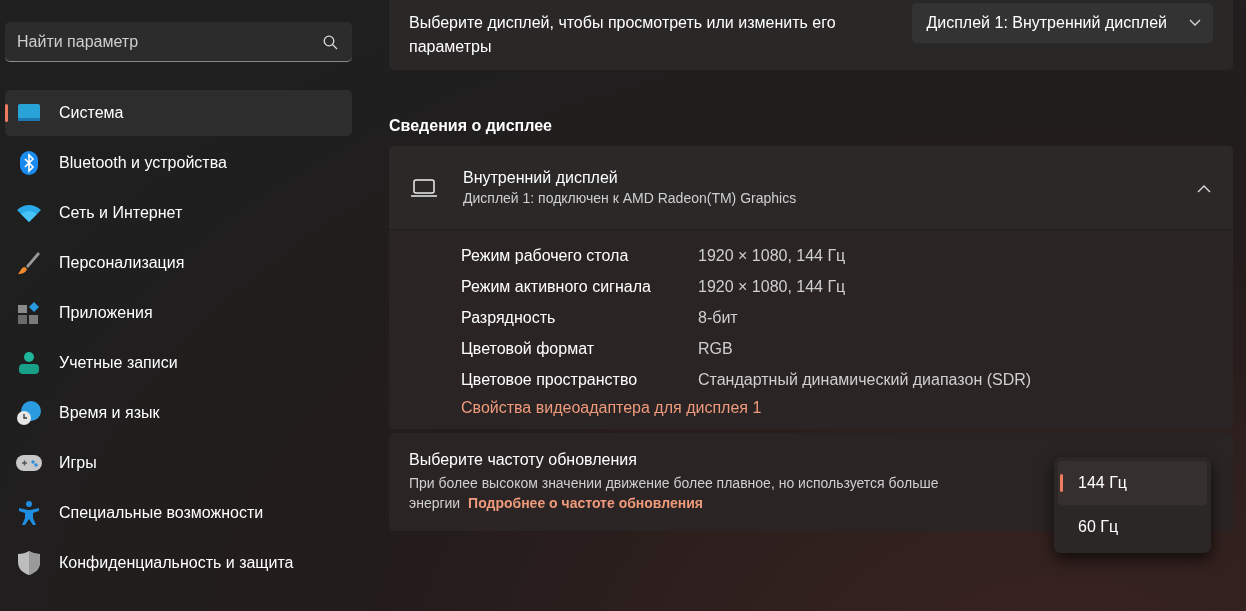  Describe the element at coordinates (1132, 527) in the screenshot. I see `refresh-rate-option: 60 Гц` at that location.